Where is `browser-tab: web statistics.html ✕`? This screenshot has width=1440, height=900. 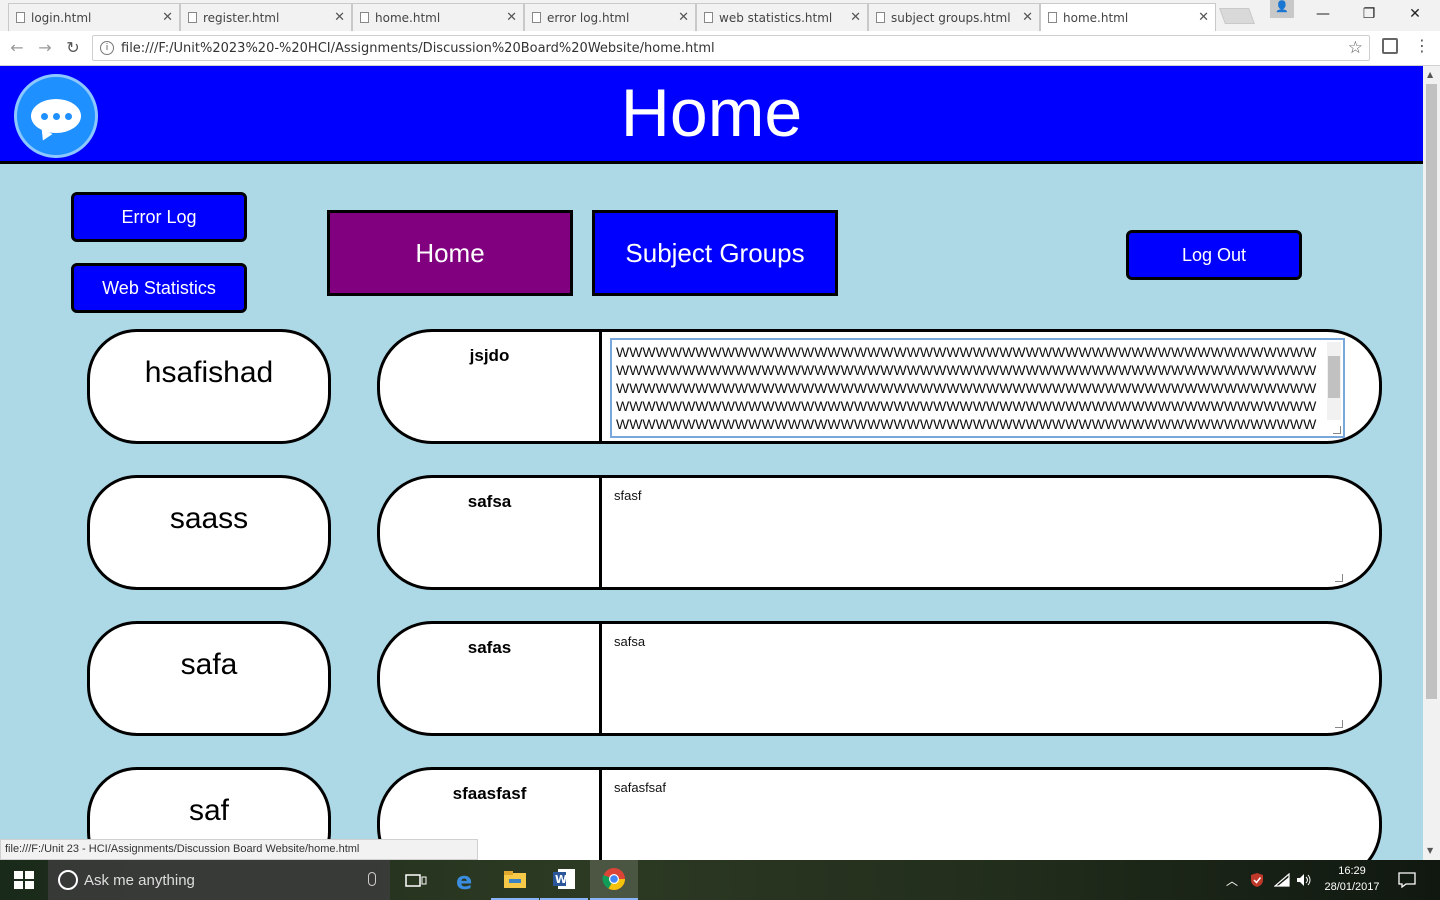
browser-tab: web statistics.html ✕ is located at coordinates (782, 17).